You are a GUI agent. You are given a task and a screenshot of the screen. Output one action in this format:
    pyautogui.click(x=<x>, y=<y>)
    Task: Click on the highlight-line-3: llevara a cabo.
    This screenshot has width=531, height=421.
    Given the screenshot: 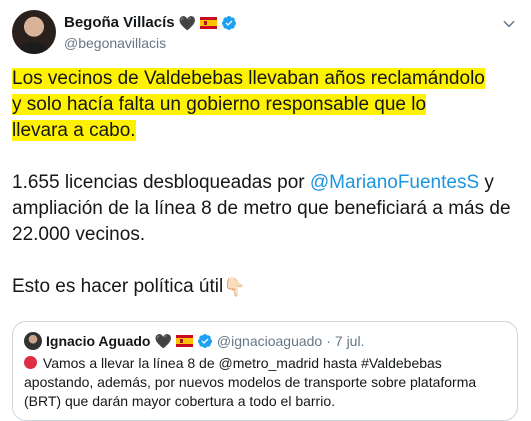 What is the action you would take?
    pyautogui.click(x=74, y=130)
    